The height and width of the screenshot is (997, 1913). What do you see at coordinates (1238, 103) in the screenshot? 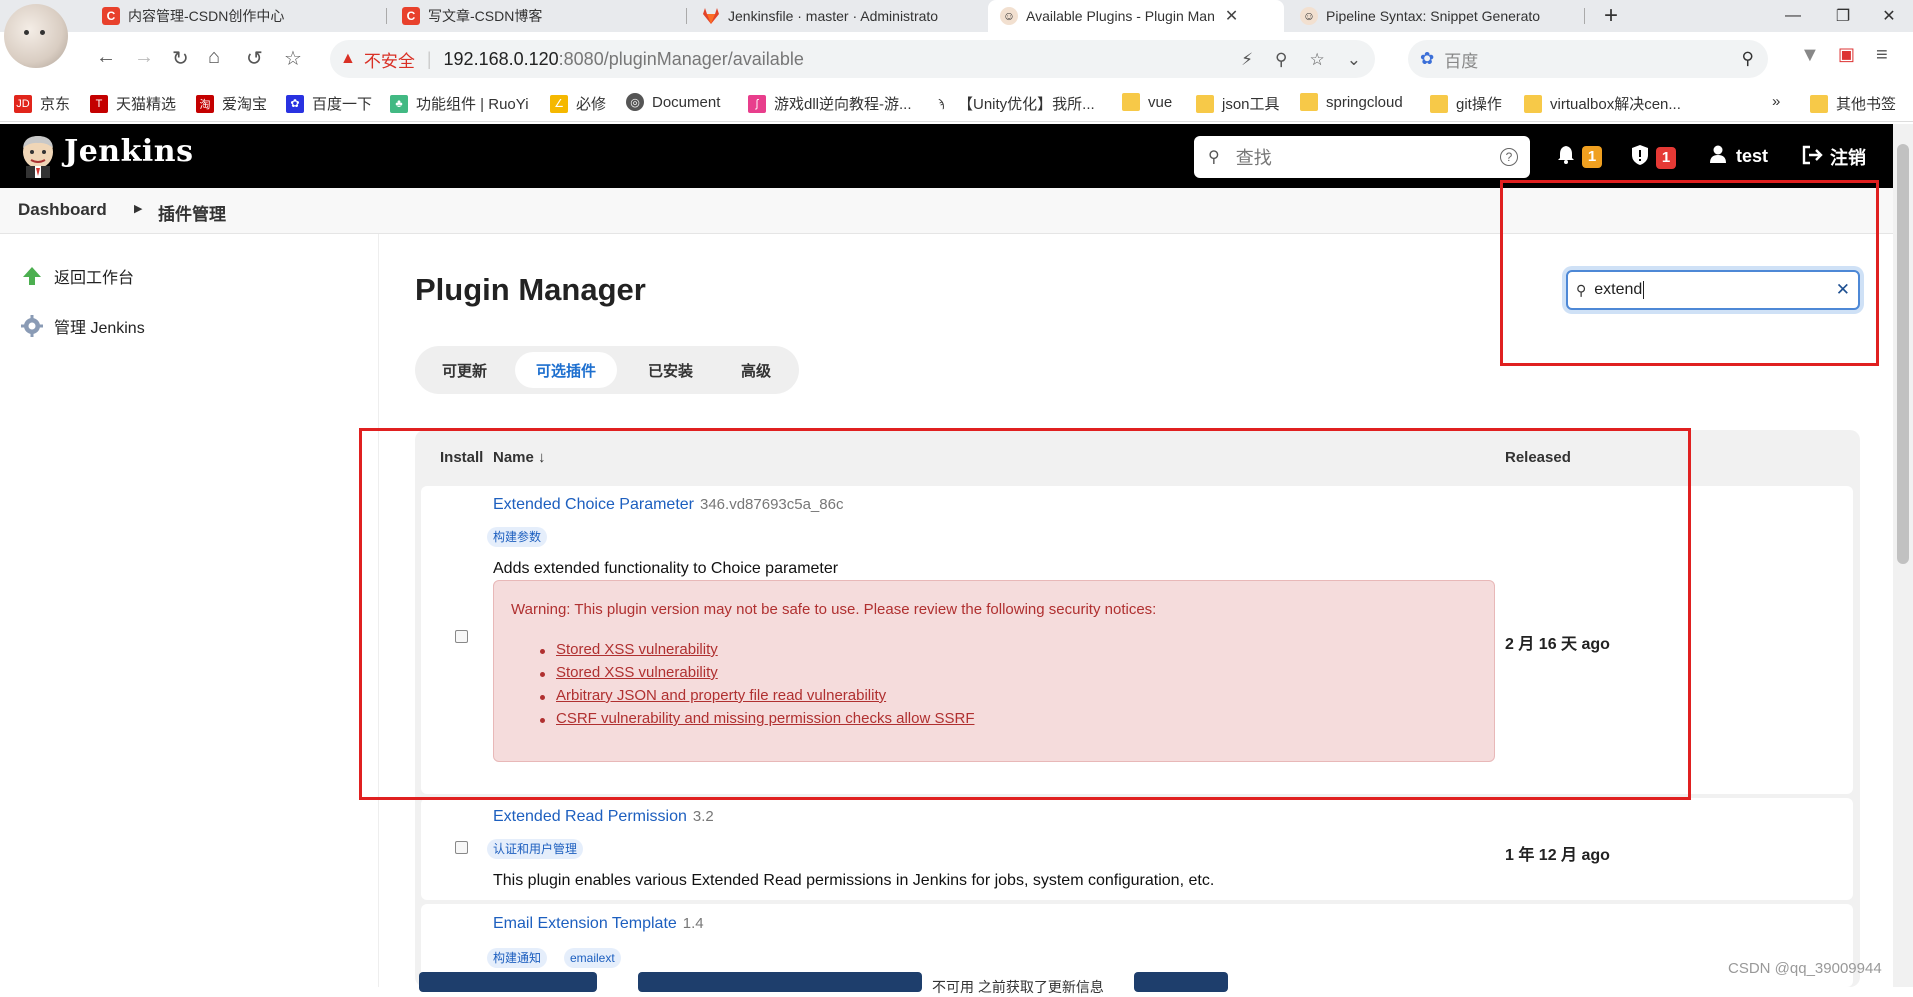
I see `bookmark-json: json工具` at bounding box center [1238, 103].